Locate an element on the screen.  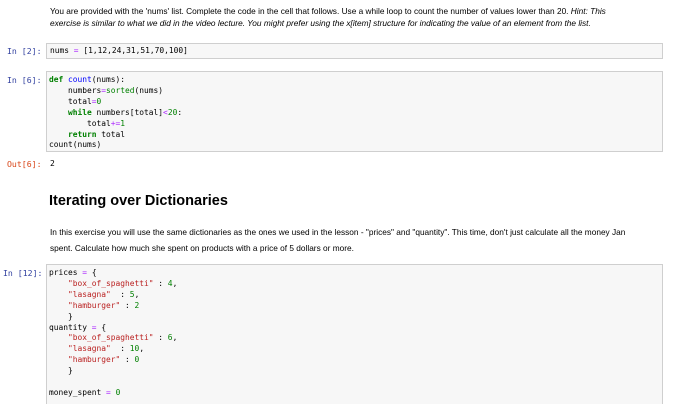
input-prompt-2: In [2]: is located at coordinates (24, 51).